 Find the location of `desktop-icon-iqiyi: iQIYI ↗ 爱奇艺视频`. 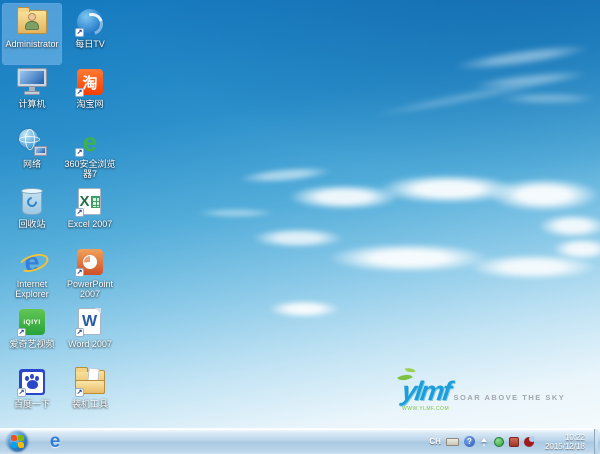

desktop-icon-iqiyi: iQIYI ↗ 爱奇艺视频 is located at coordinates (32, 334).